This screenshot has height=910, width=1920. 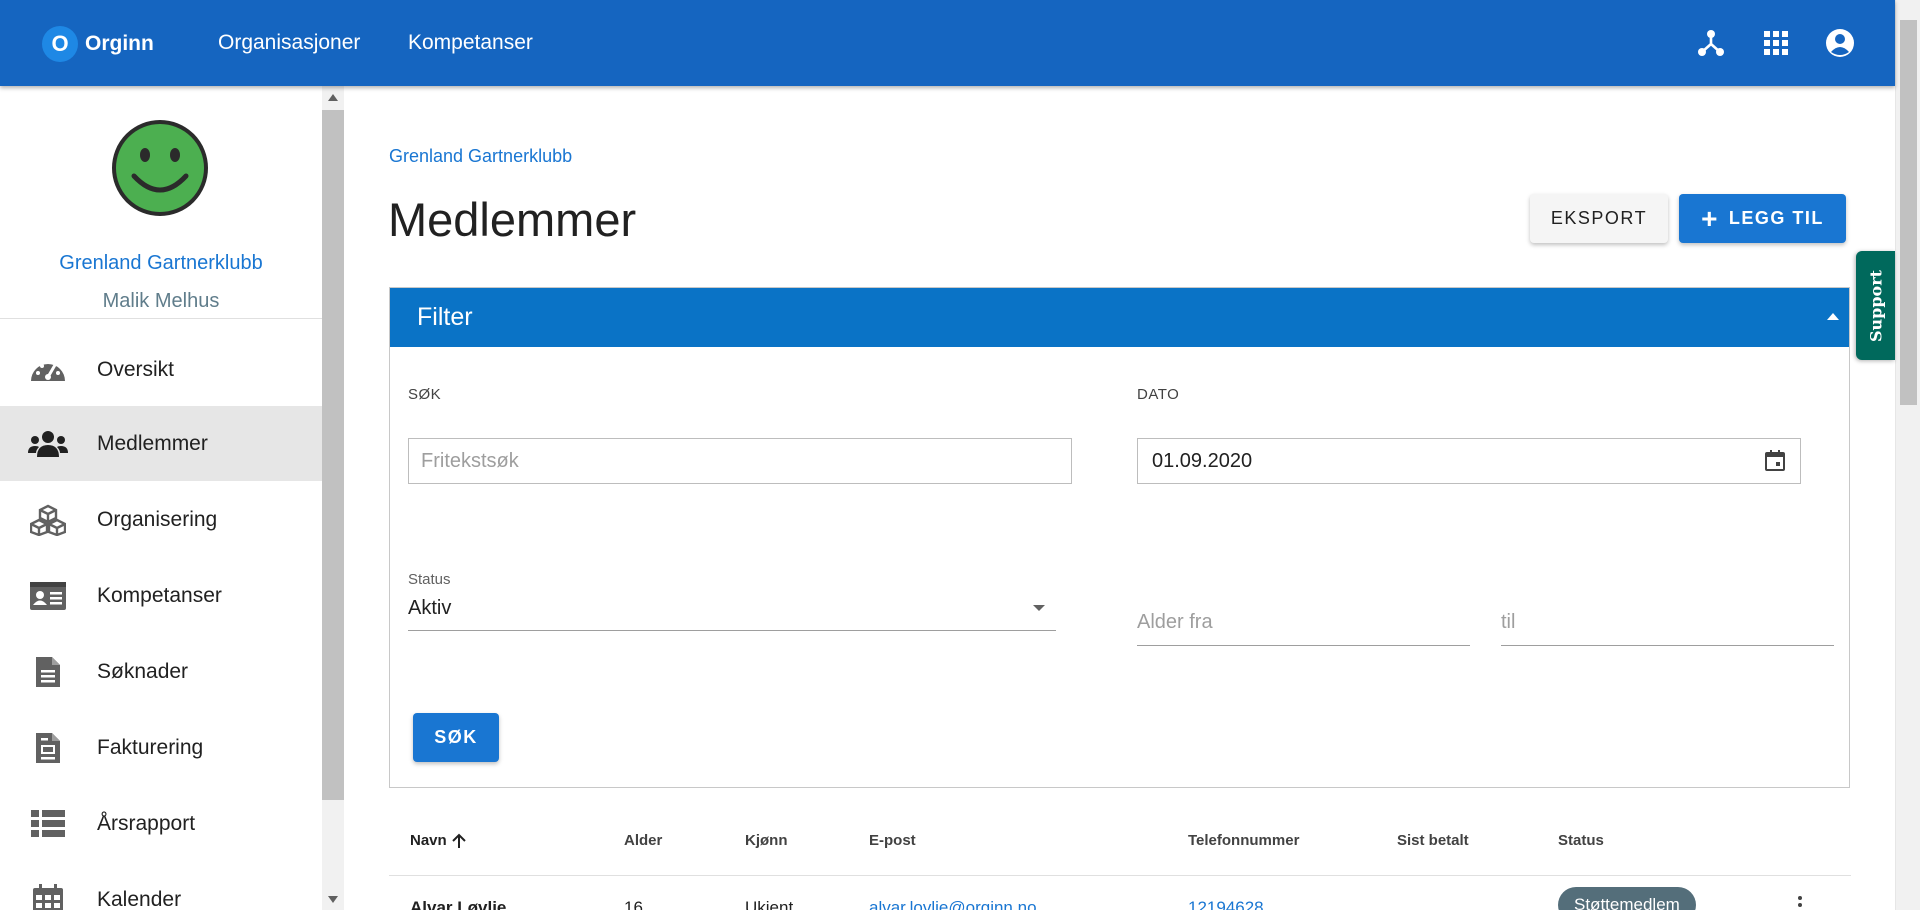 What do you see at coordinates (643, 840) in the screenshot?
I see `column-header-alder: Alder` at bounding box center [643, 840].